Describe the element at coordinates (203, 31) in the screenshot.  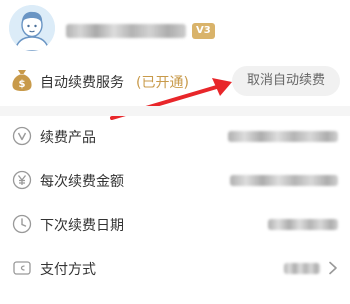
I see `vip-level-badge: V3` at that location.